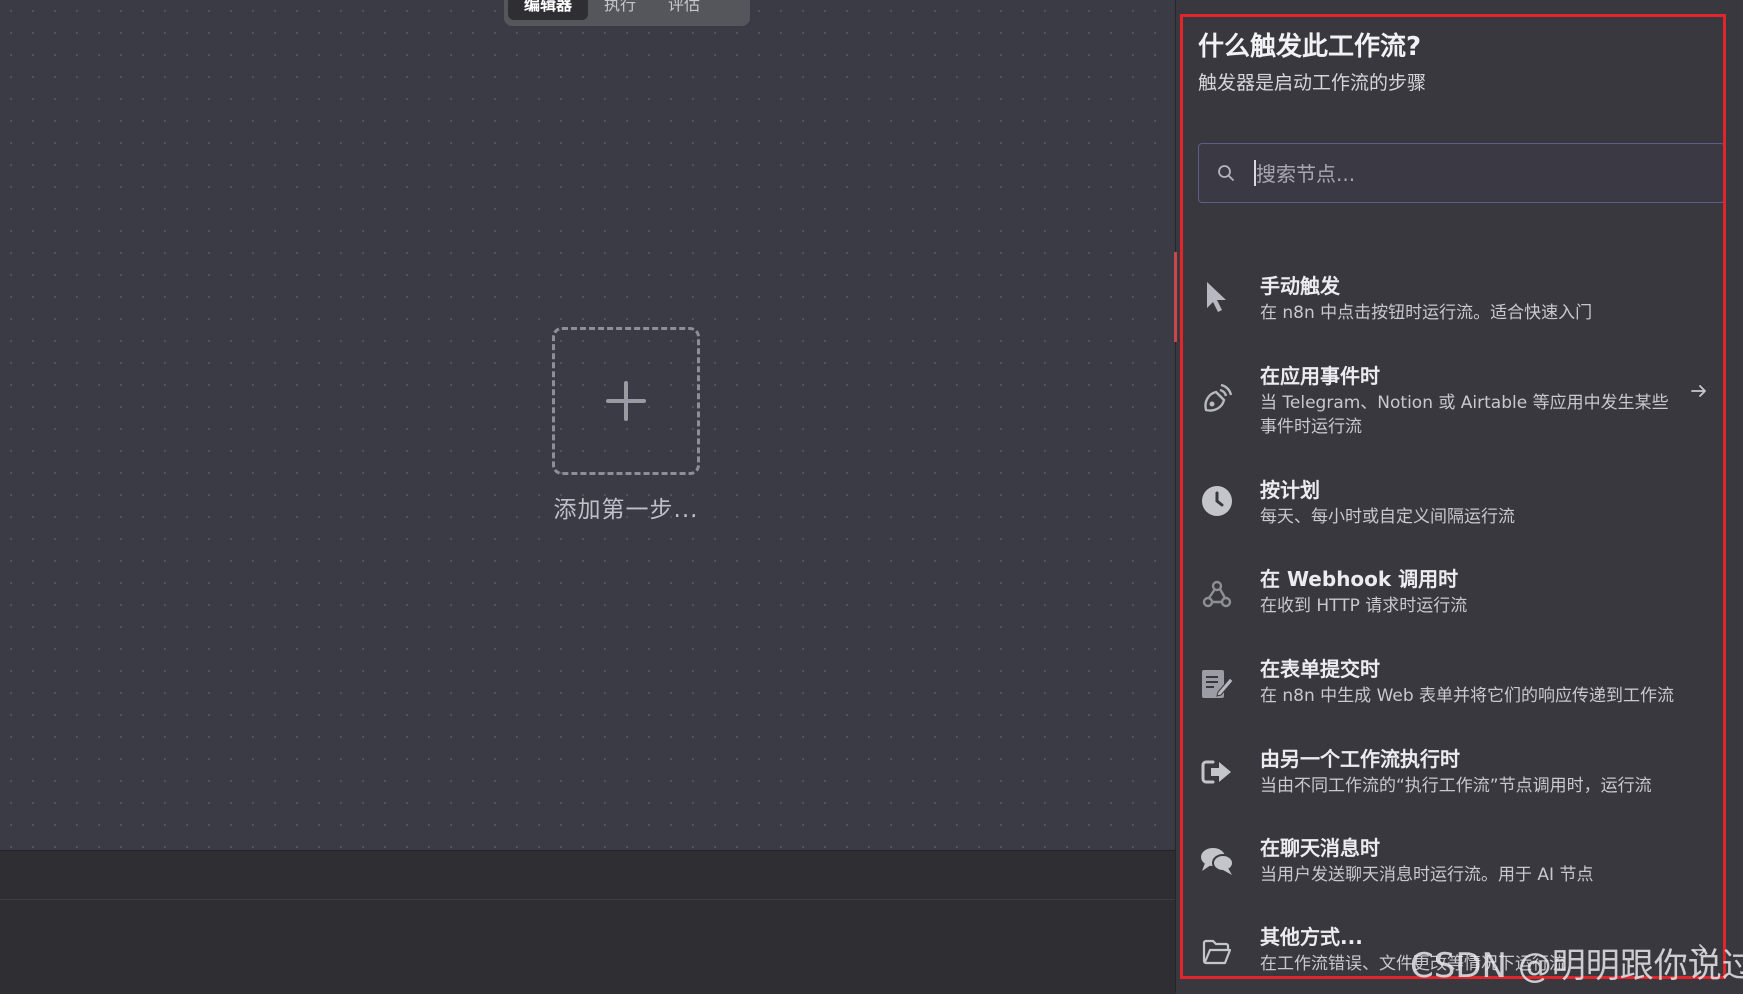 The height and width of the screenshot is (994, 1743). I want to click on trigger-item-name: 在 Webhook 调用时, so click(1359, 579).